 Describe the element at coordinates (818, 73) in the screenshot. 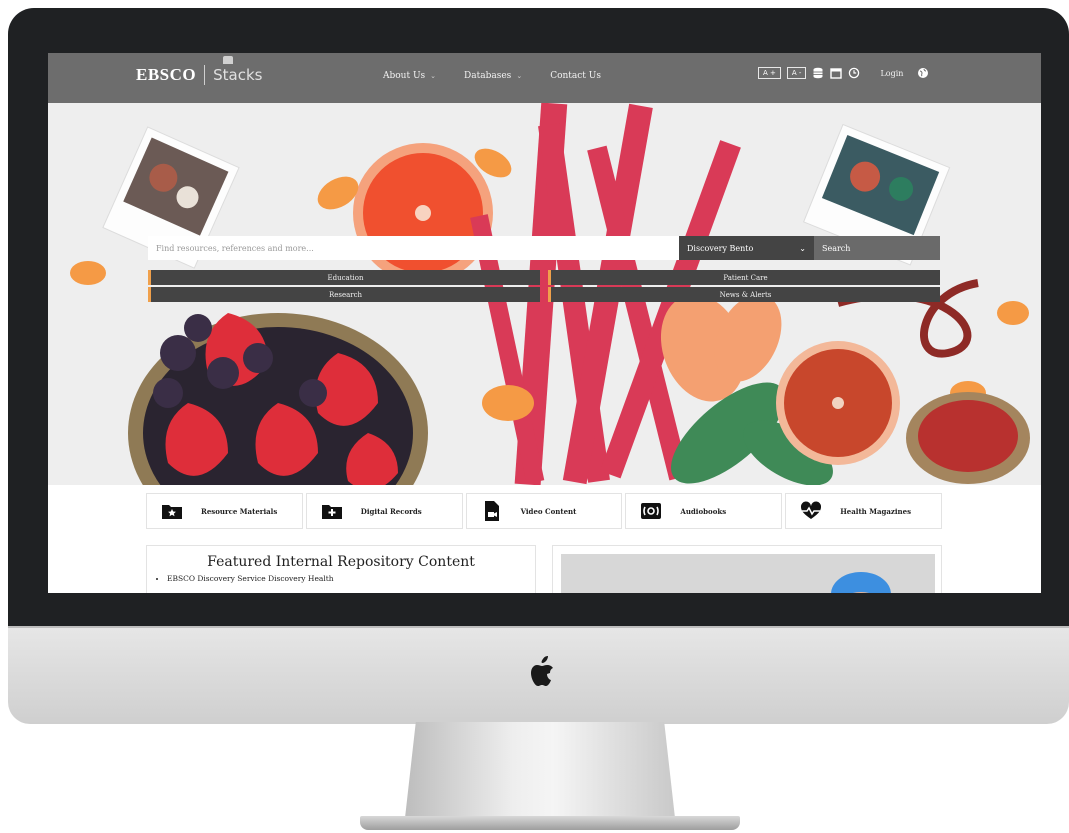

I see `database-icon` at that location.